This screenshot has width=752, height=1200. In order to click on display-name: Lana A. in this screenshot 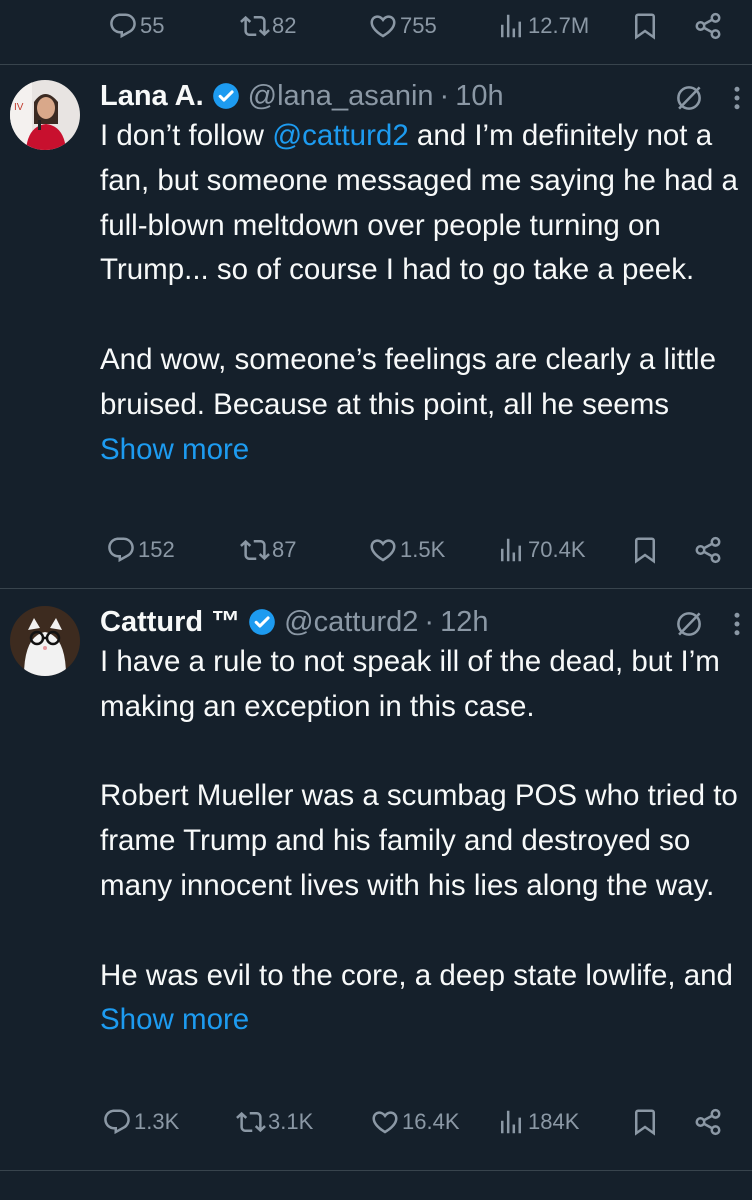, I will do `click(152, 96)`.